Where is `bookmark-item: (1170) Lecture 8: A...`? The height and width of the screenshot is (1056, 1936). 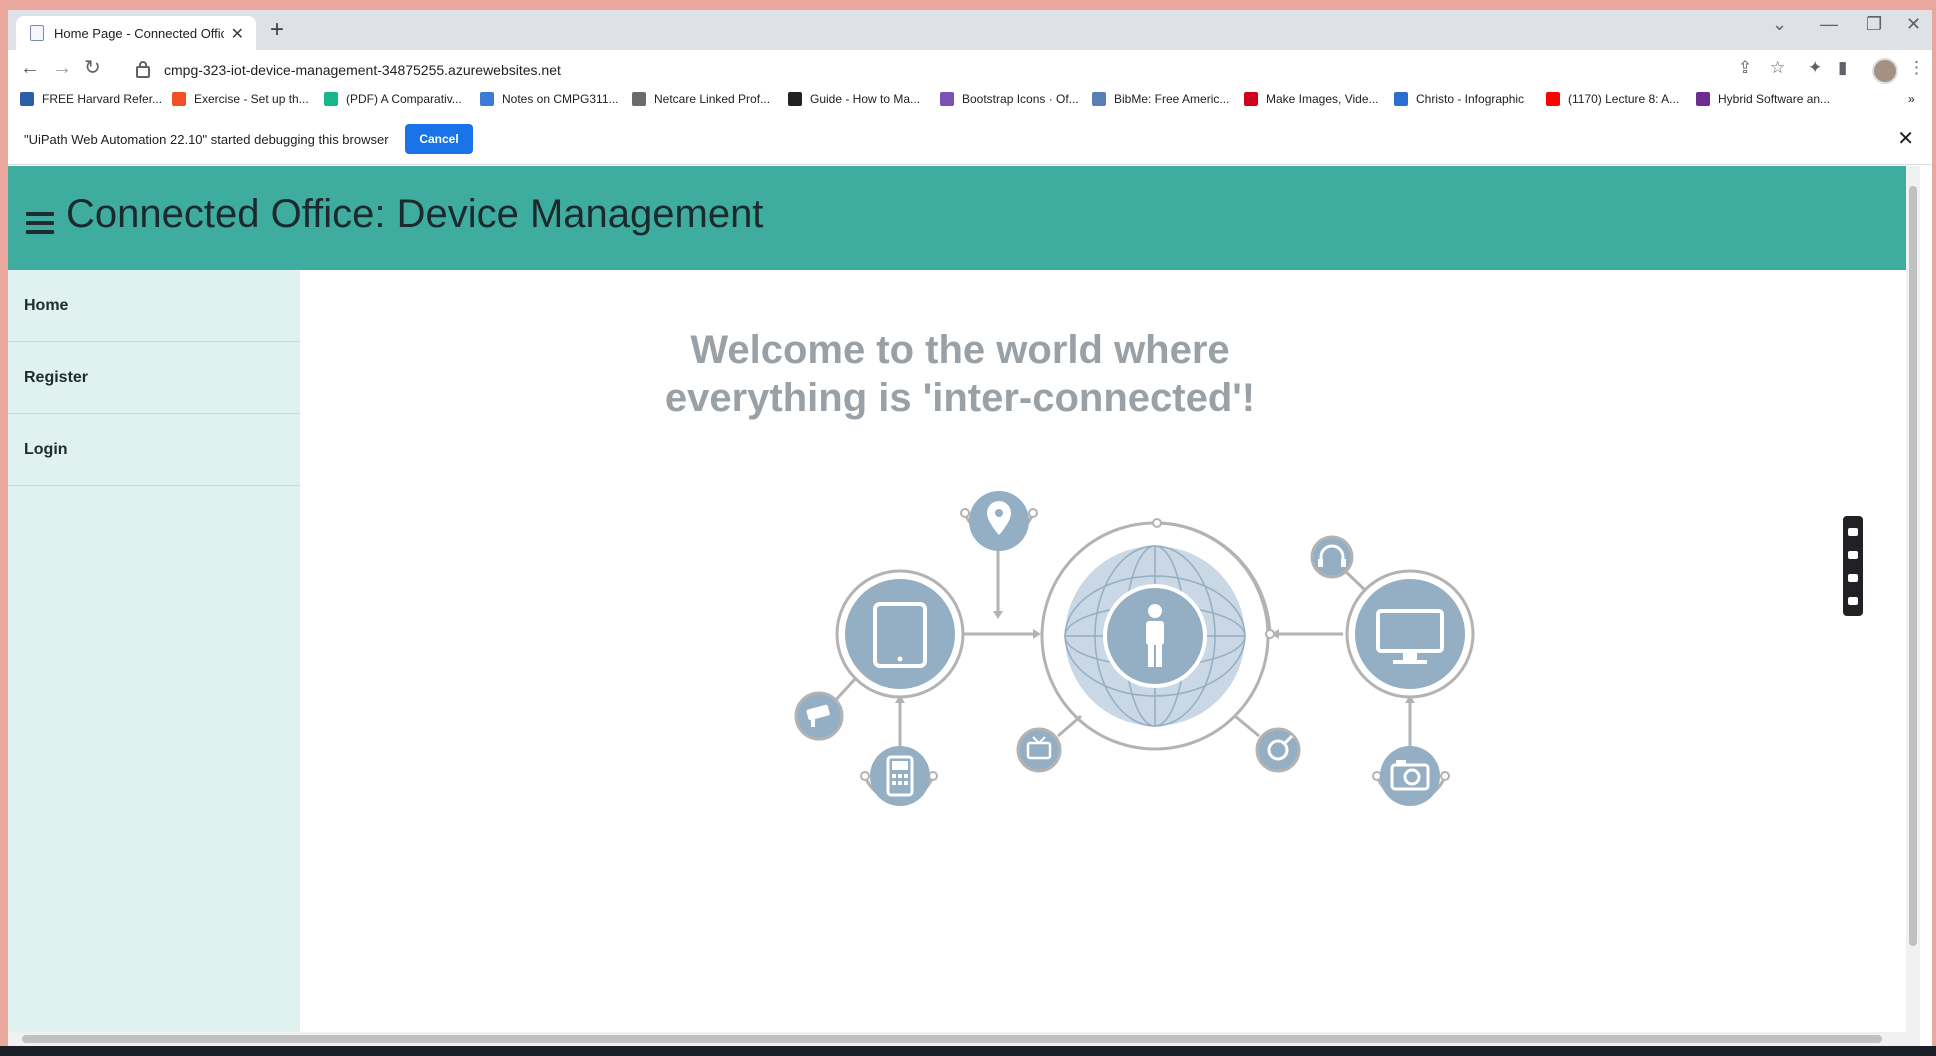 bookmark-item: (1170) Lecture 8: A... is located at coordinates (1612, 99).